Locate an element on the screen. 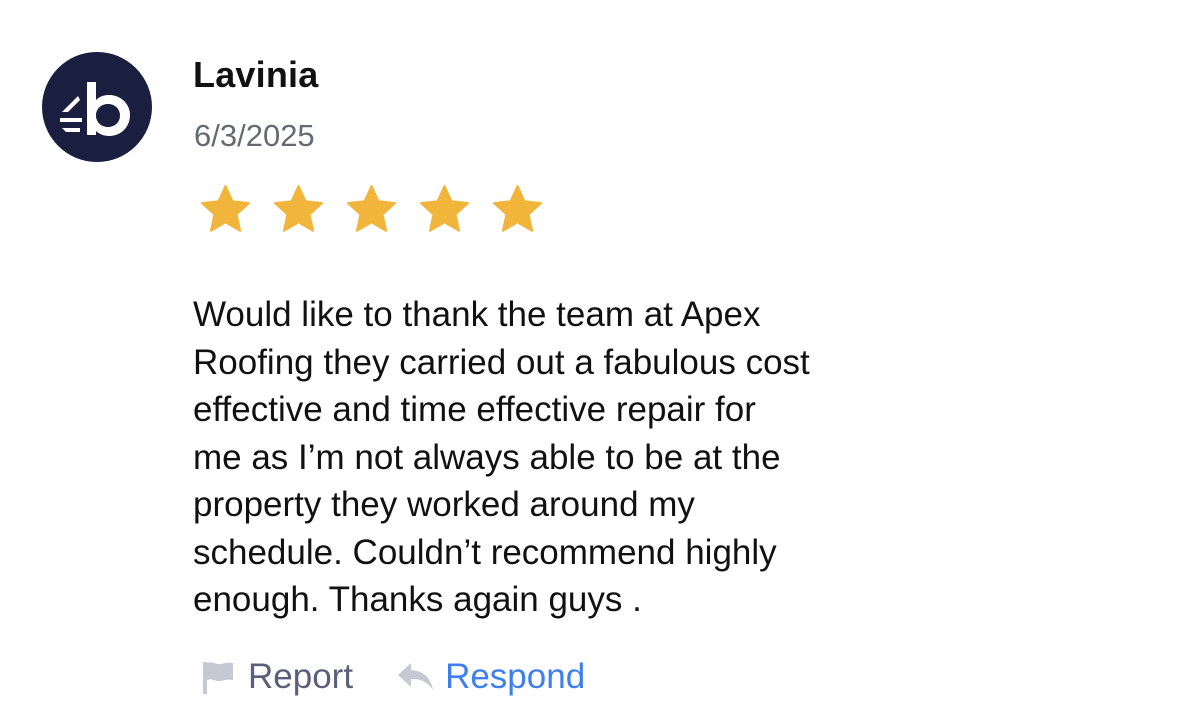 The height and width of the screenshot is (722, 1200). review-text-line: Would like to thank the team at Apex is located at coordinates (477, 314).